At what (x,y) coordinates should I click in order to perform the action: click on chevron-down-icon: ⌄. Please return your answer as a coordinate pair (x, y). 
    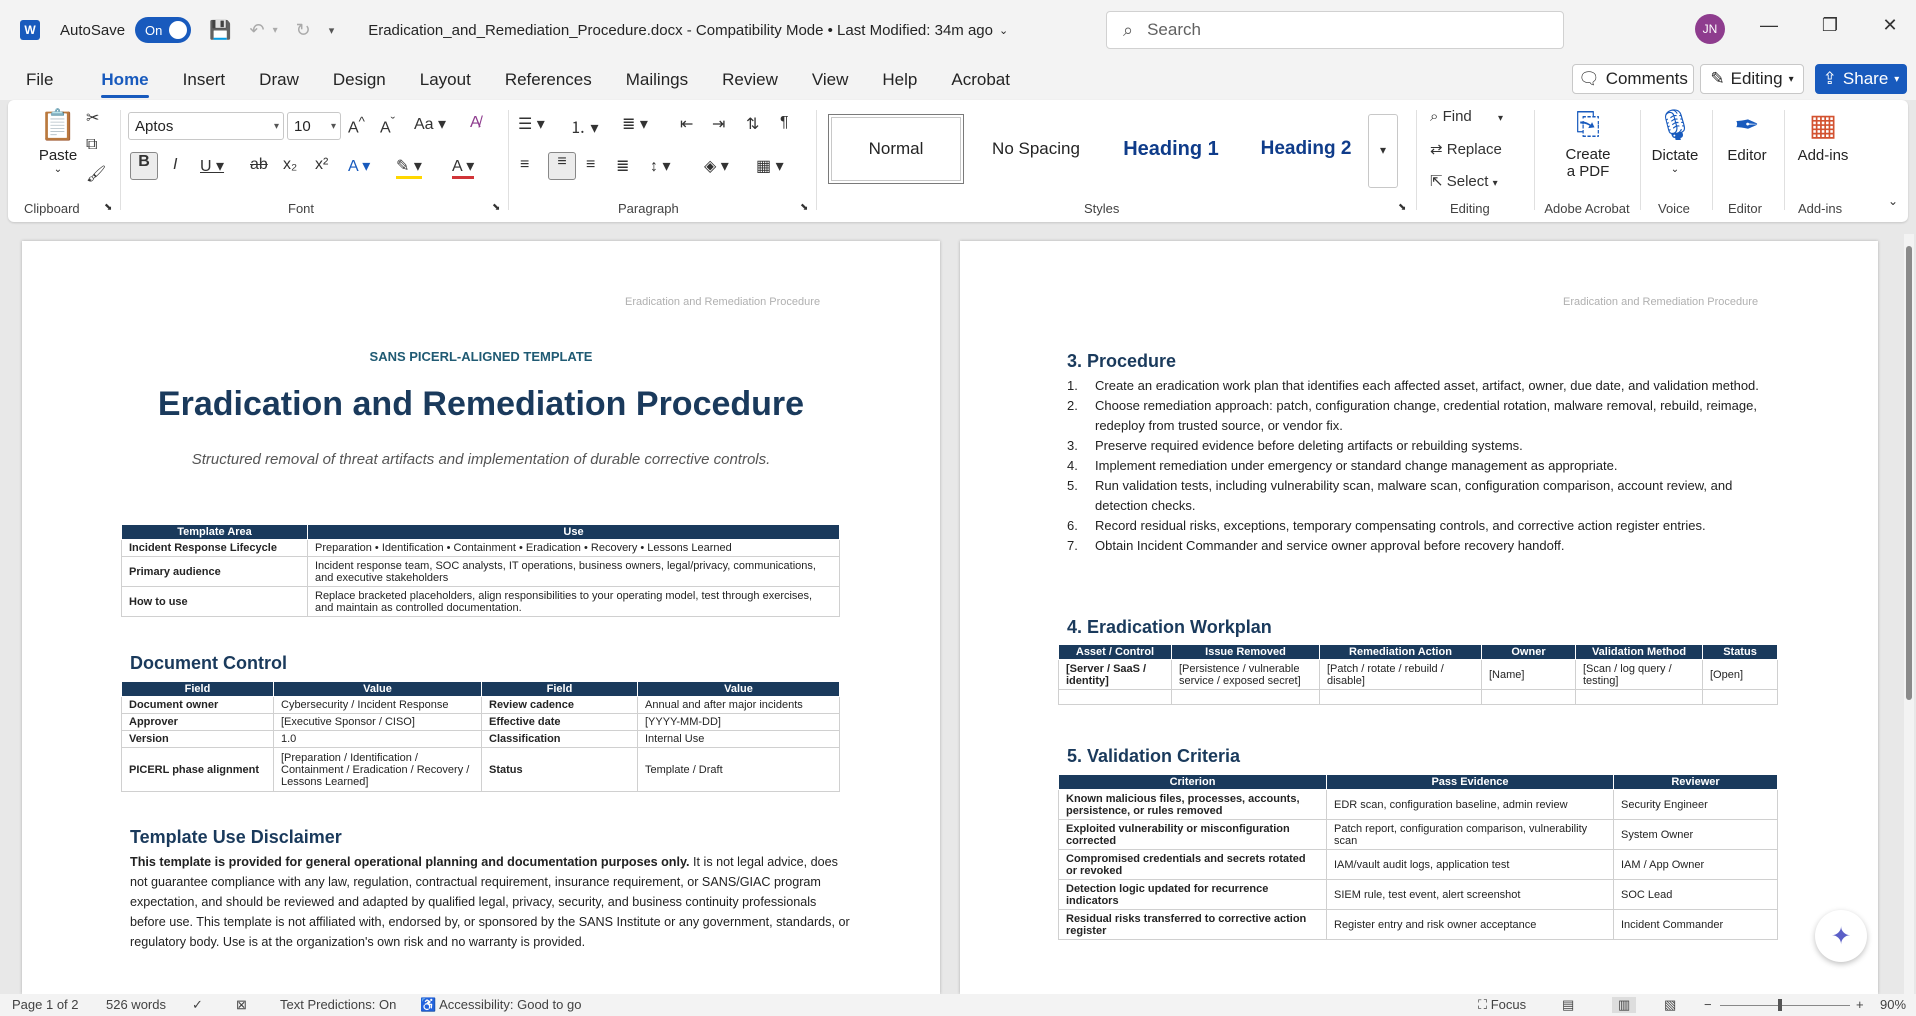
    Looking at the image, I should click on (1003, 30).